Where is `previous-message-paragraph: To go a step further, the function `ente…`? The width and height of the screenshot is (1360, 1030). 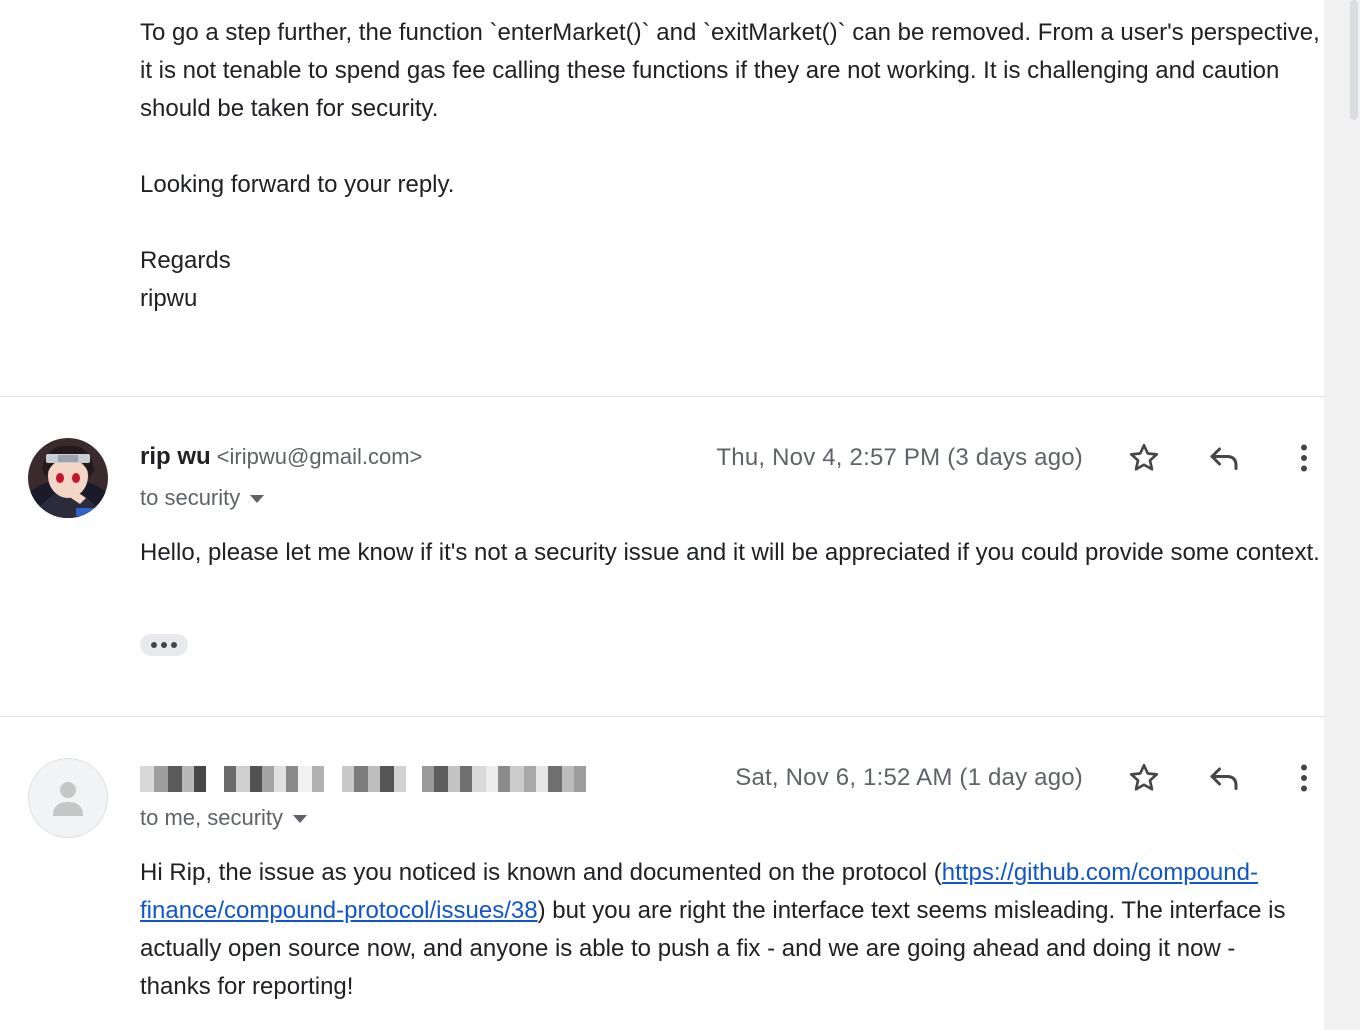 previous-message-paragraph: To go a step further, the function `ente… is located at coordinates (730, 70).